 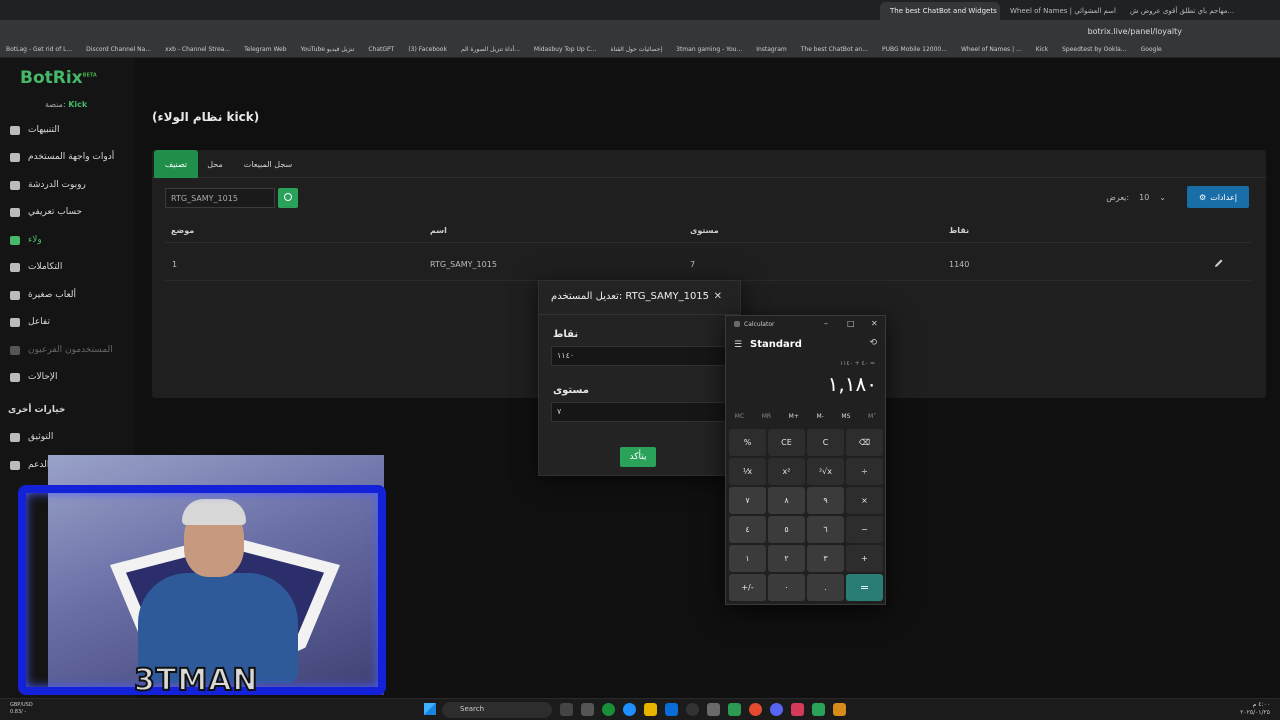 What do you see at coordinates (786, 471) in the screenshot?
I see `square-key: x²` at bounding box center [786, 471].